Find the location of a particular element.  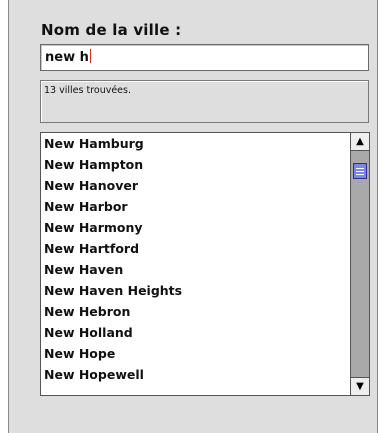

city-name-label: Nom de la ville : is located at coordinates (111, 30).